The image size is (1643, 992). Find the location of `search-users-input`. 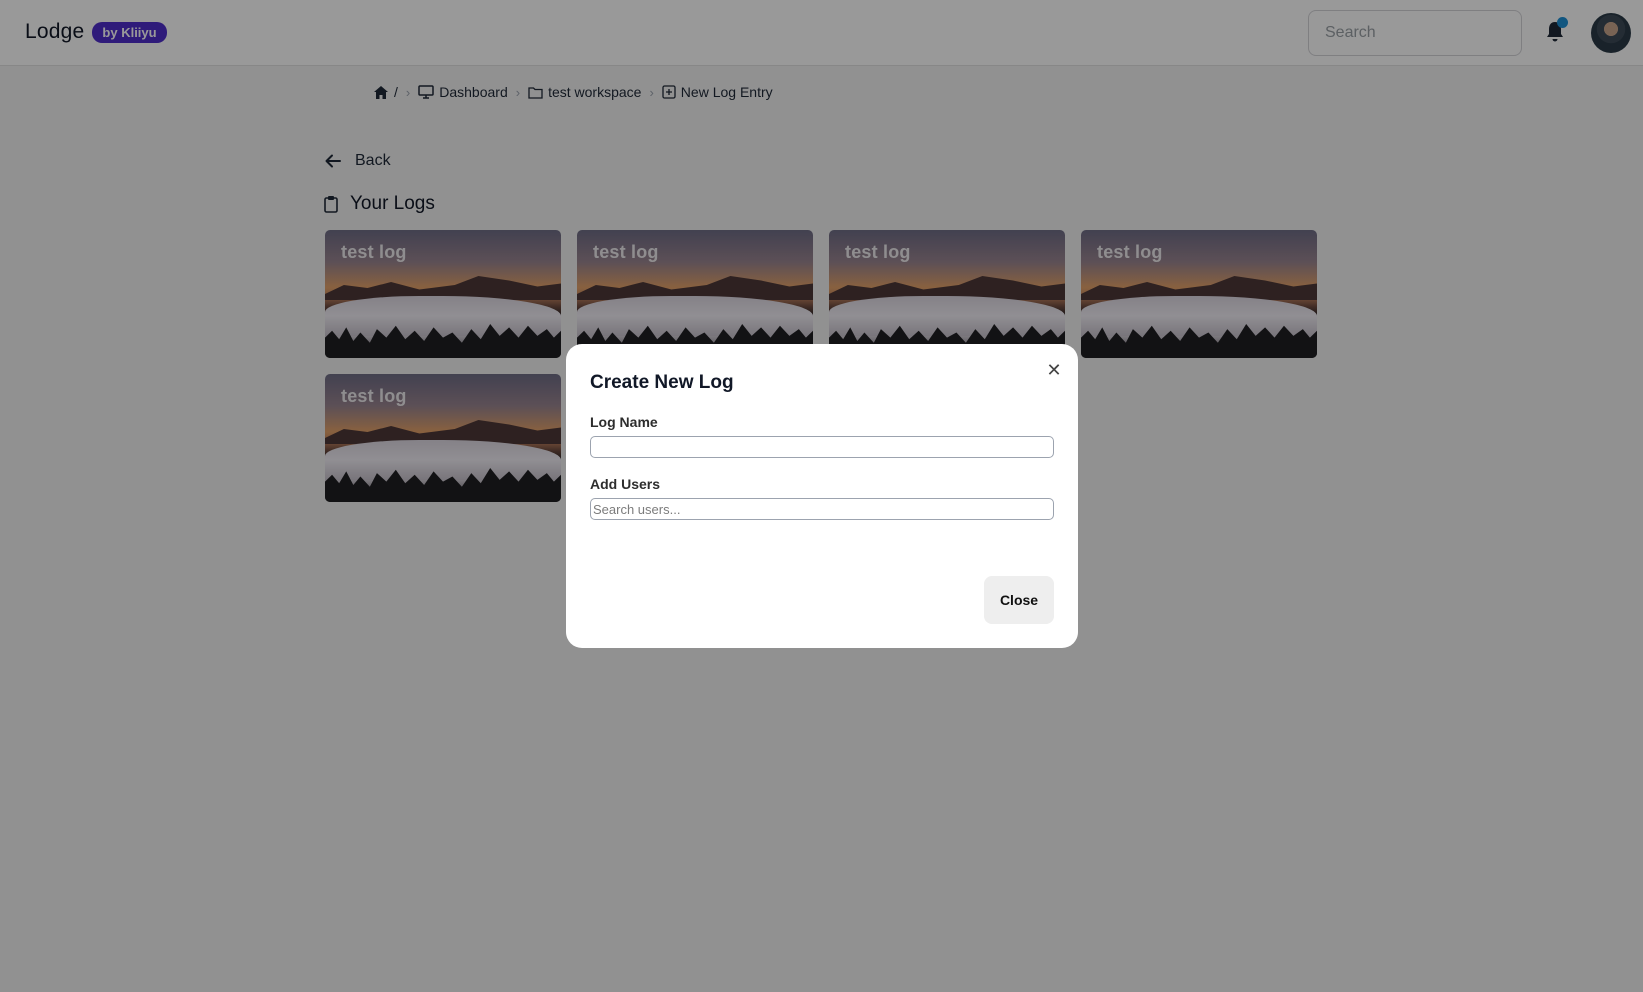

search-users-input is located at coordinates (822, 509).